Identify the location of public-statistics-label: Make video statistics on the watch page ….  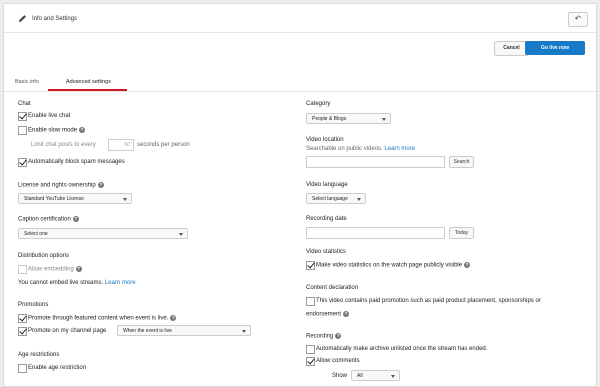
(393, 265).